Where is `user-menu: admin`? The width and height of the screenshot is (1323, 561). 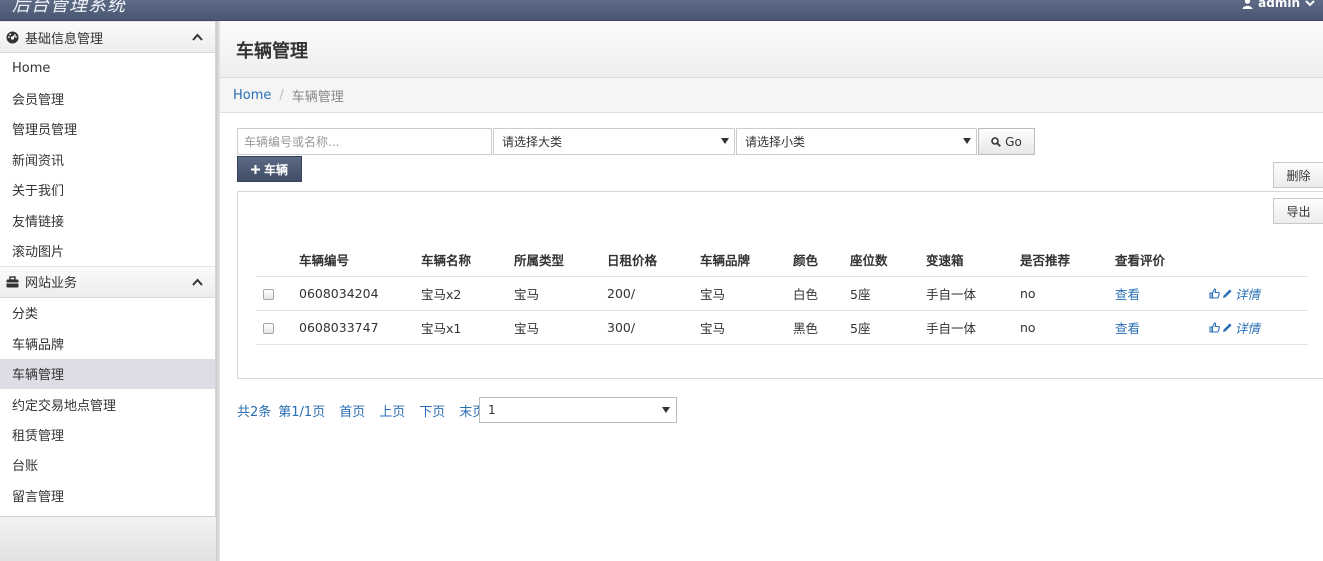 user-menu: admin is located at coordinates (1278, 5).